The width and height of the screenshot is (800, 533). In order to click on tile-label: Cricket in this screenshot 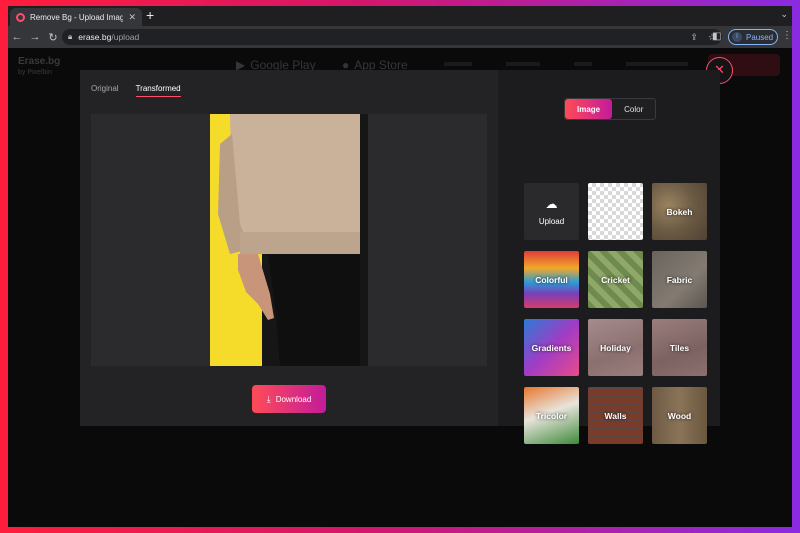, I will do `click(615, 279)`.